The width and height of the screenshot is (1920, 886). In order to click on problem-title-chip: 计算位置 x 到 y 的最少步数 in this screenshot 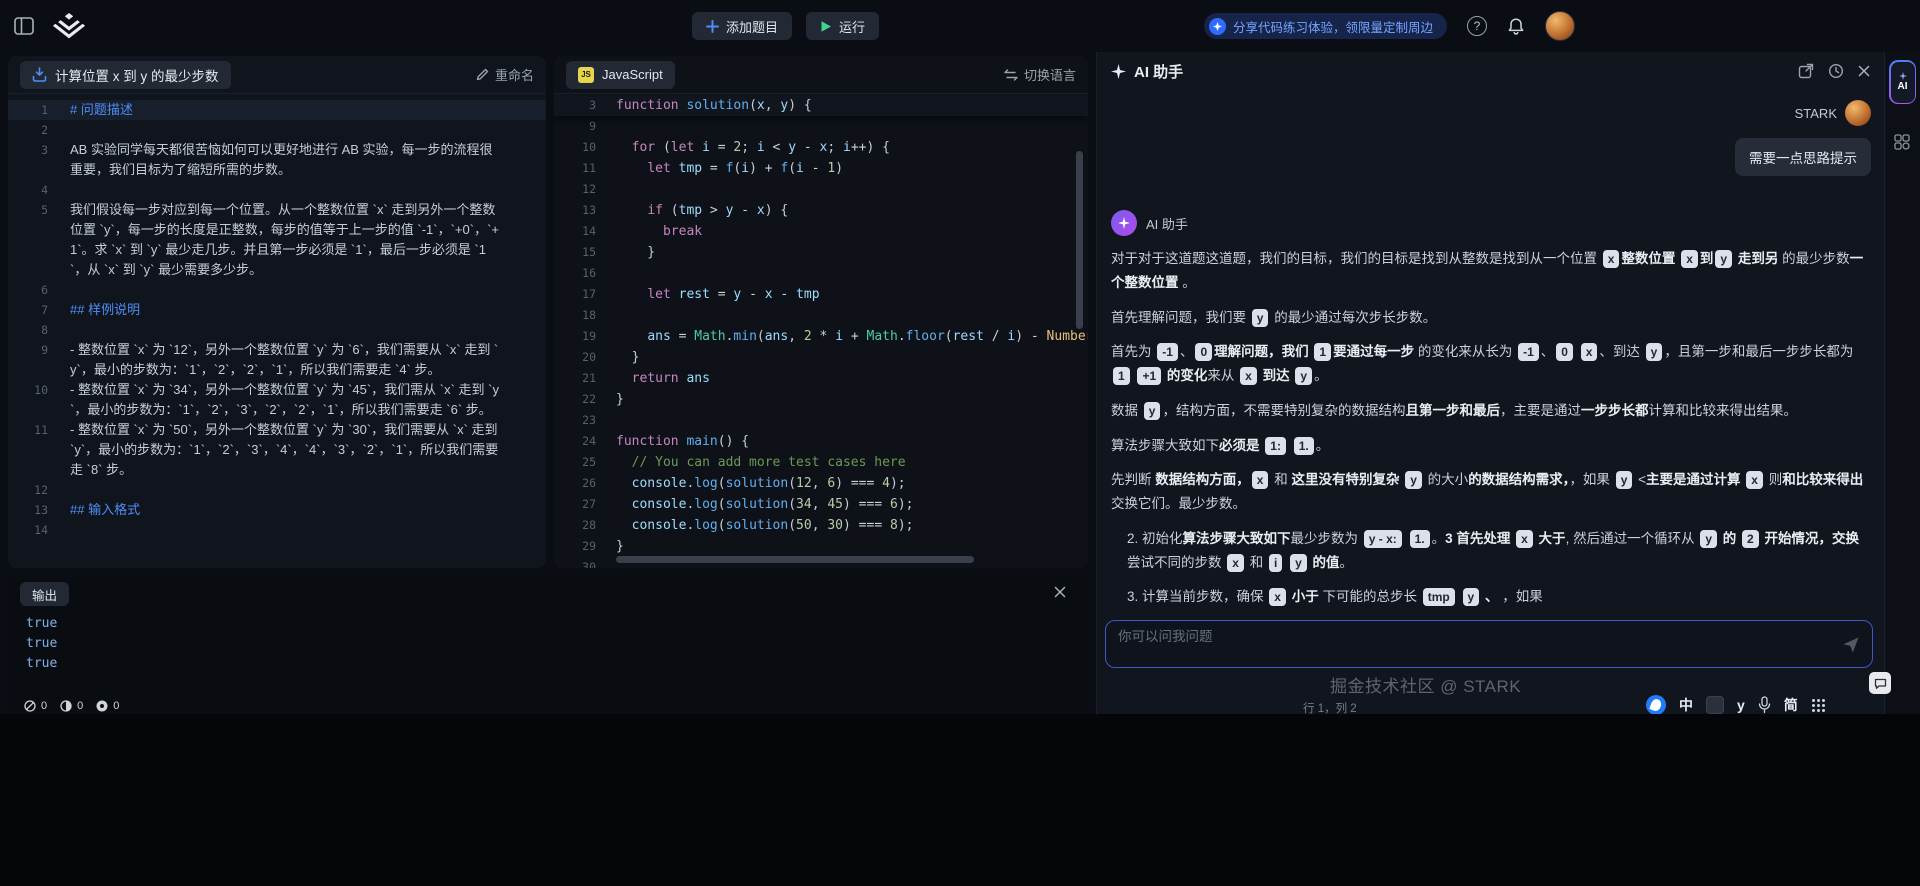, I will do `click(125, 74)`.